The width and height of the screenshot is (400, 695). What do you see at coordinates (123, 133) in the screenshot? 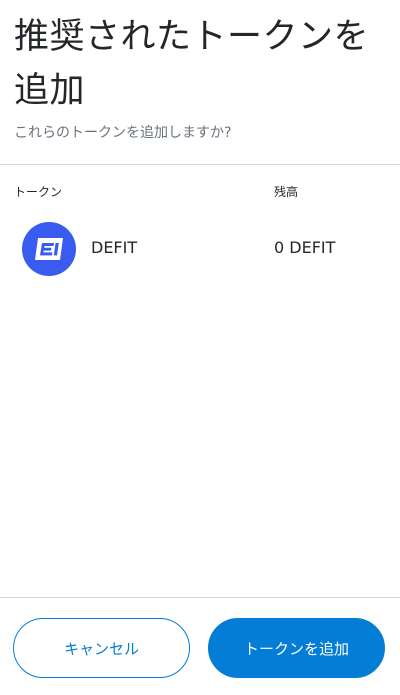
I see `page-subtitle: これらのトークンを追加しますか?` at bounding box center [123, 133].